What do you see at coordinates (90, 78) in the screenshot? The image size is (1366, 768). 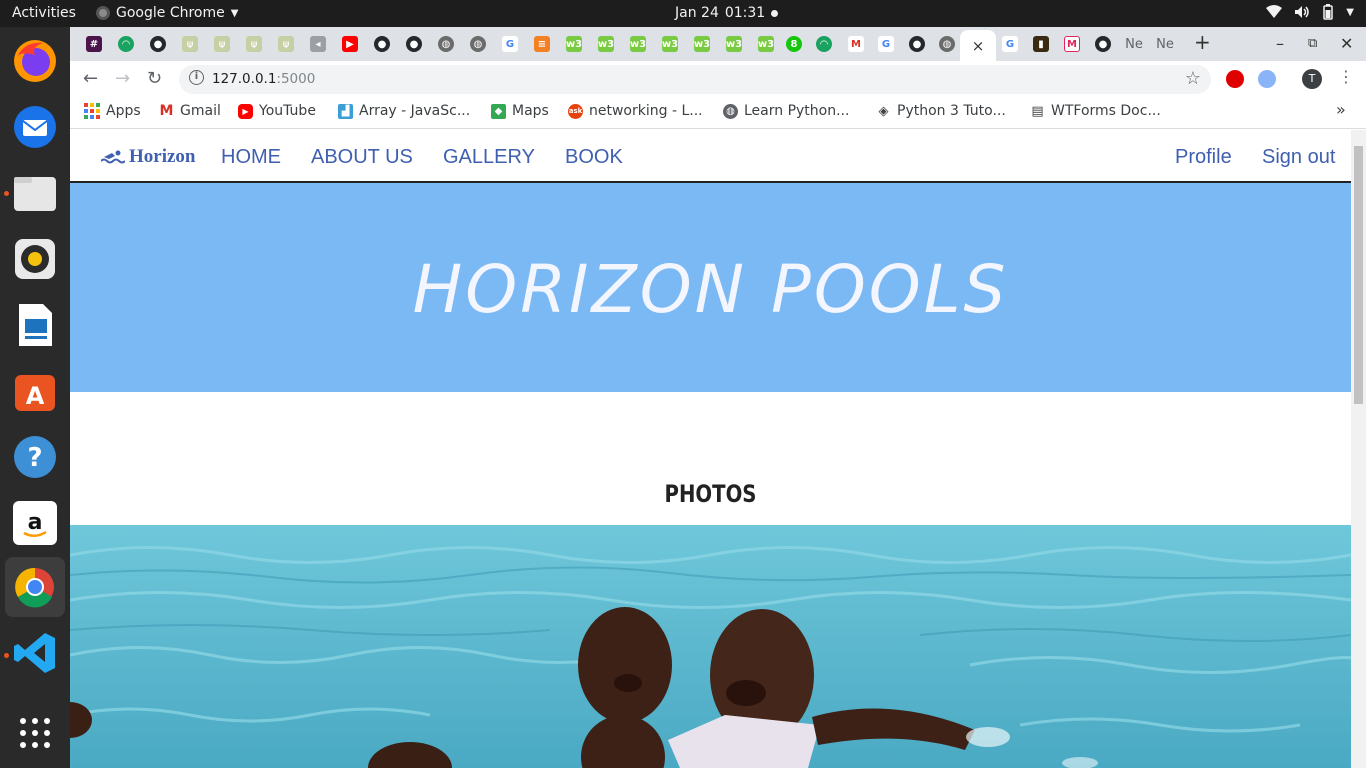 I see `back-button: ←` at bounding box center [90, 78].